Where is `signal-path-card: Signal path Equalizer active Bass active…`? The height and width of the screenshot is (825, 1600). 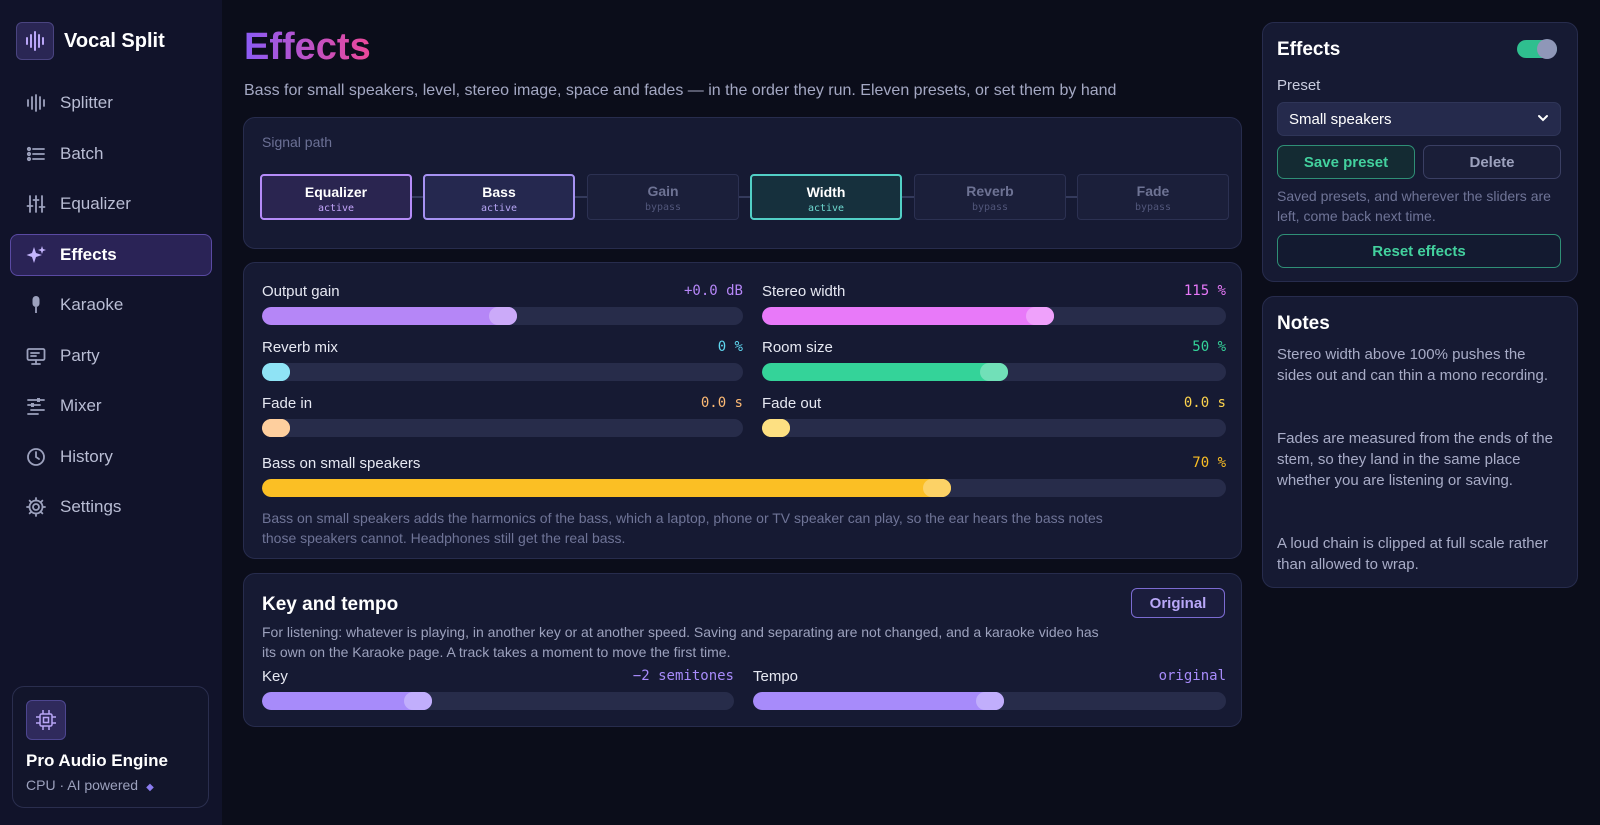
signal-path-card: Signal path Equalizer active Bass active… is located at coordinates (742, 183).